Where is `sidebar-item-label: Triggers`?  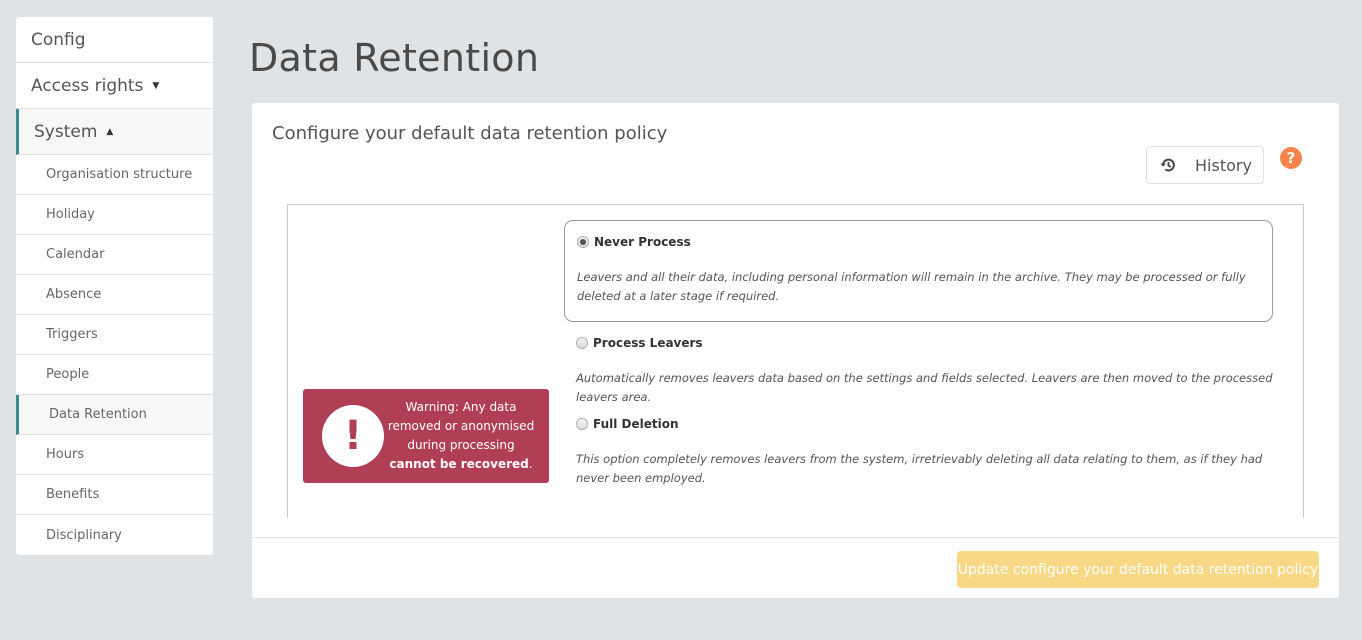 sidebar-item-label: Triggers is located at coordinates (72, 334).